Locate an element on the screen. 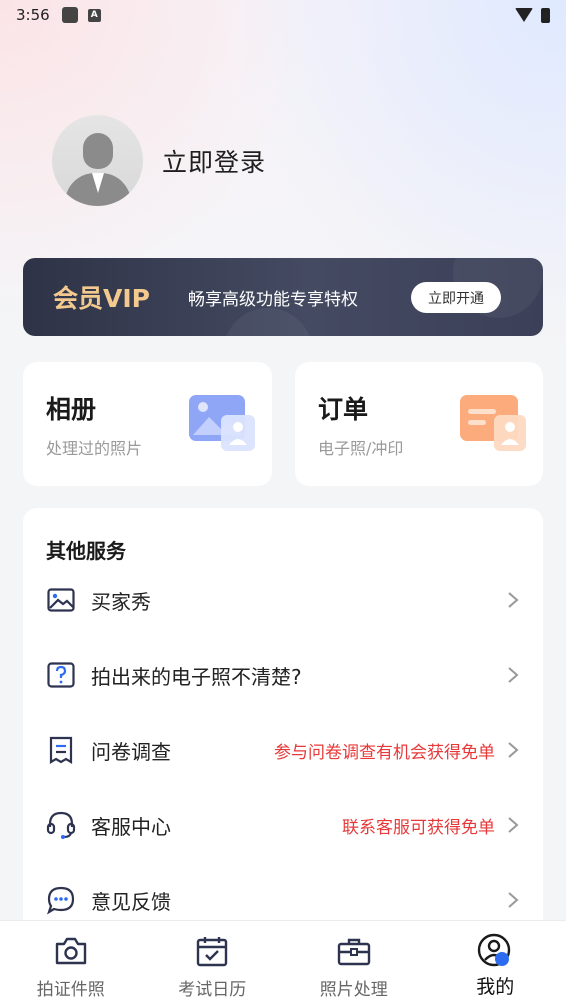 This screenshot has height=1006, width=566. order-illustration-icon is located at coordinates (493, 423).